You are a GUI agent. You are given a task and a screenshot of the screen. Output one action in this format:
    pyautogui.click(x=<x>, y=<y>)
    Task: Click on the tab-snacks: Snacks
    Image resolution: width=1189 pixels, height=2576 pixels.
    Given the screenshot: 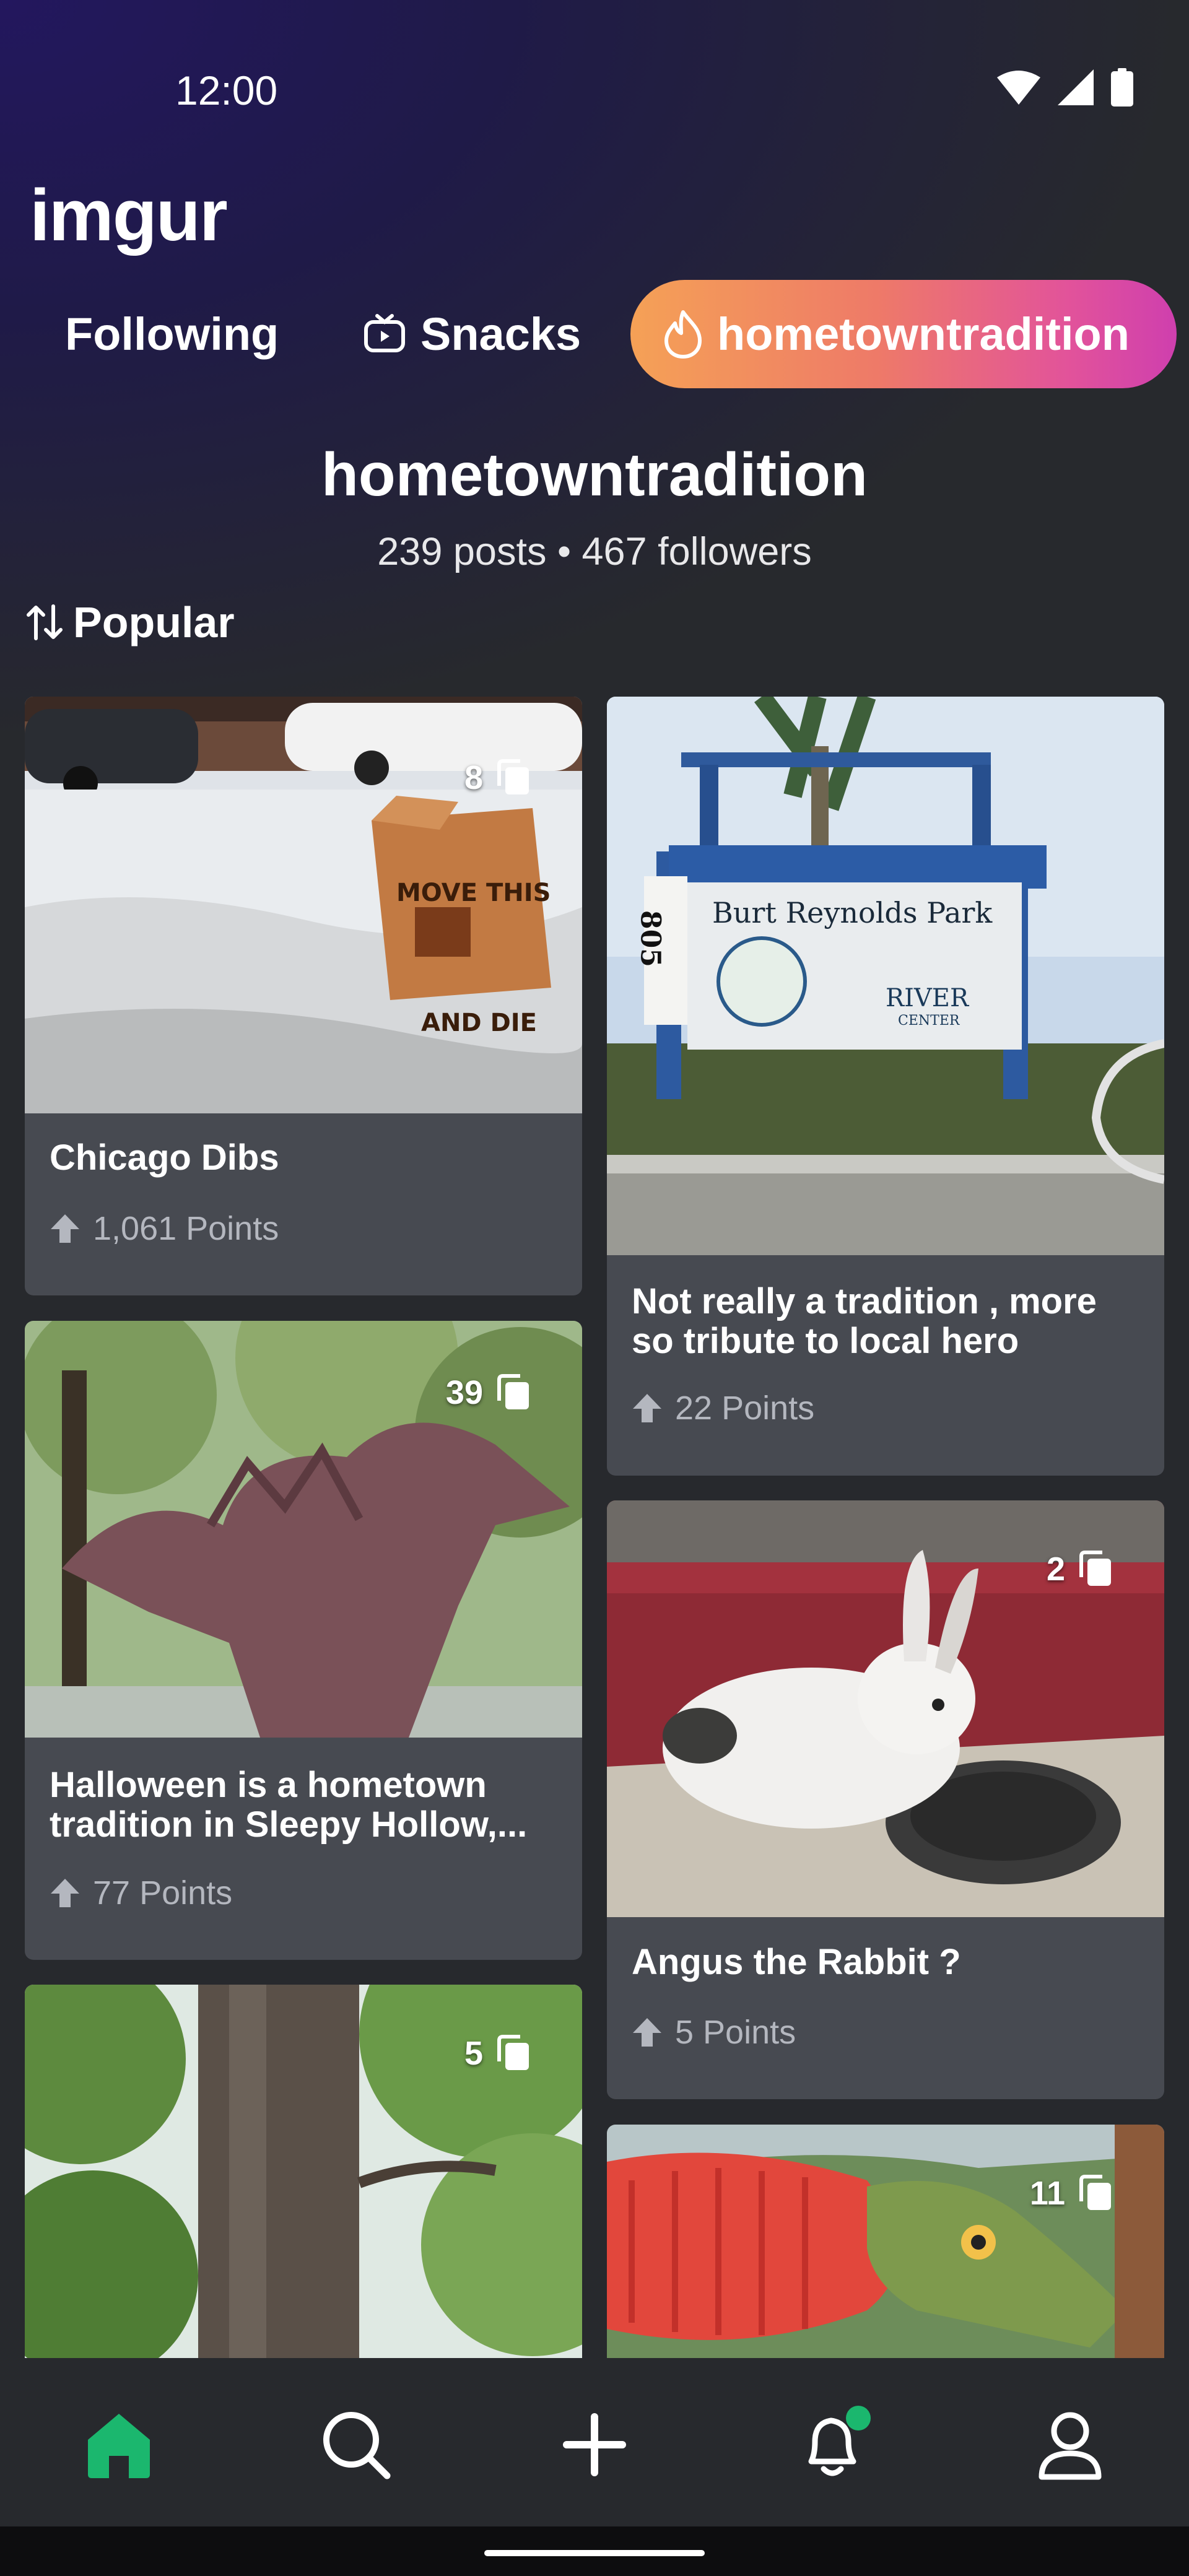 What is the action you would take?
    pyautogui.click(x=471, y=334)
    